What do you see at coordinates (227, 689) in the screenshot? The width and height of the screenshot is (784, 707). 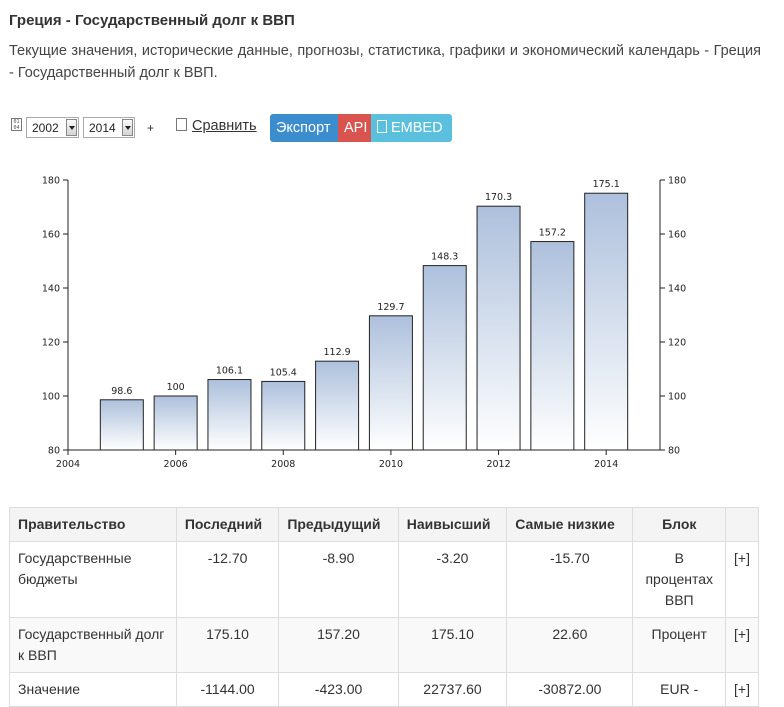 I see `row-last: -1144.00` at bounding box center [227, 689].